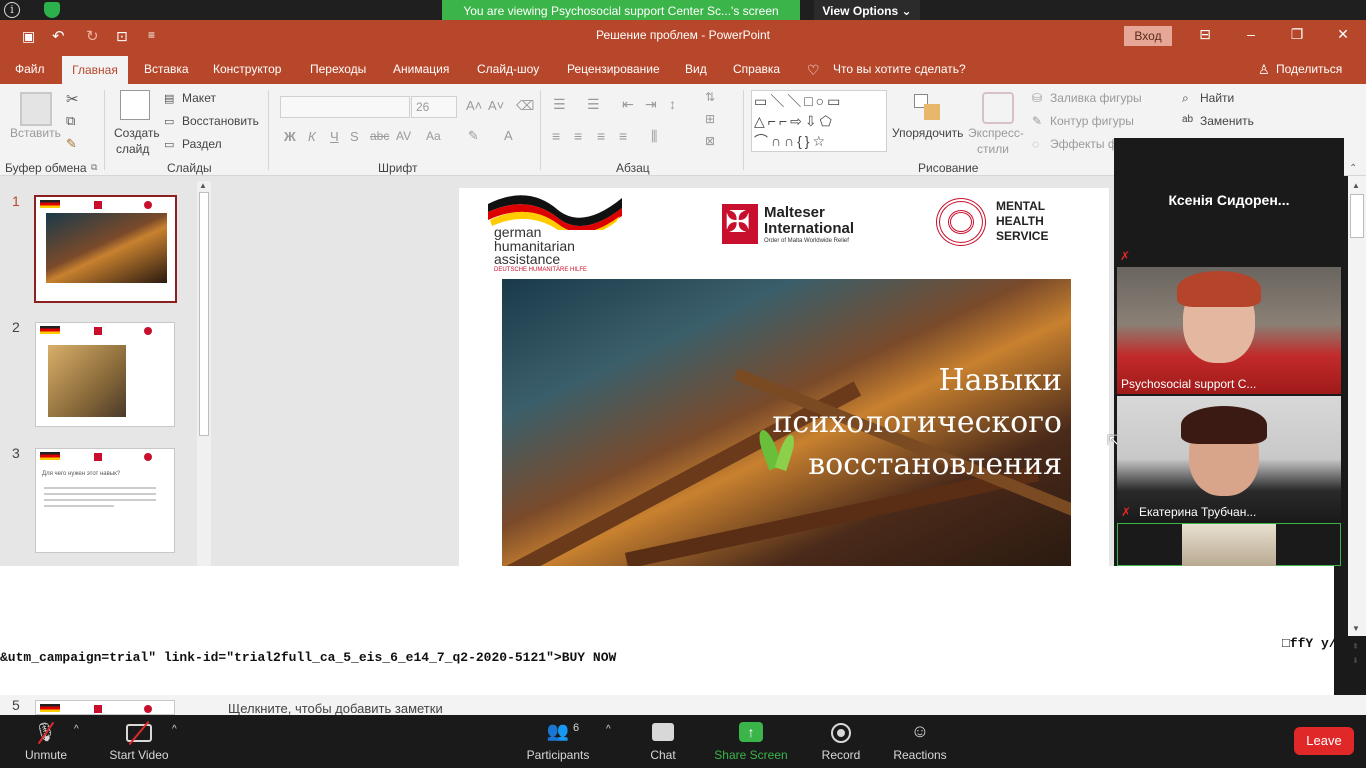 The image size is (1366, 768). I want to click on text-direction-icon: ⇅, so click(710, 97).